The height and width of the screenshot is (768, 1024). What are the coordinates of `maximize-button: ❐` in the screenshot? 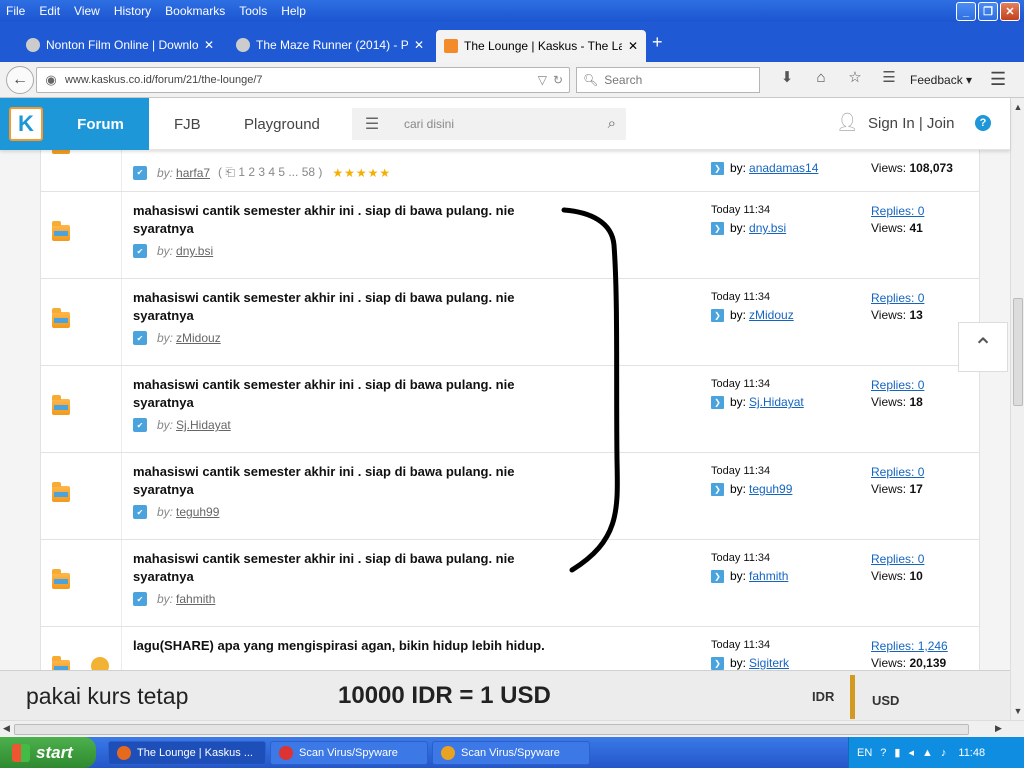 It's located at (988, 11).